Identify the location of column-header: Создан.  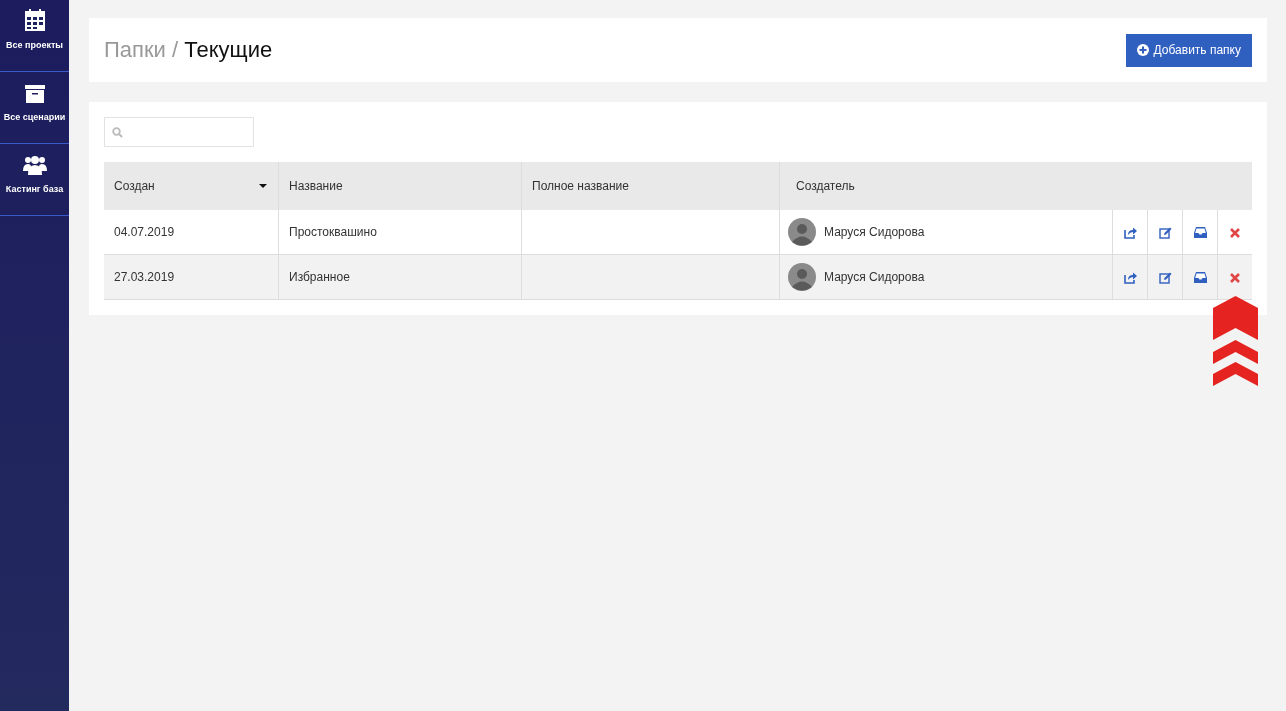
(191, 186).